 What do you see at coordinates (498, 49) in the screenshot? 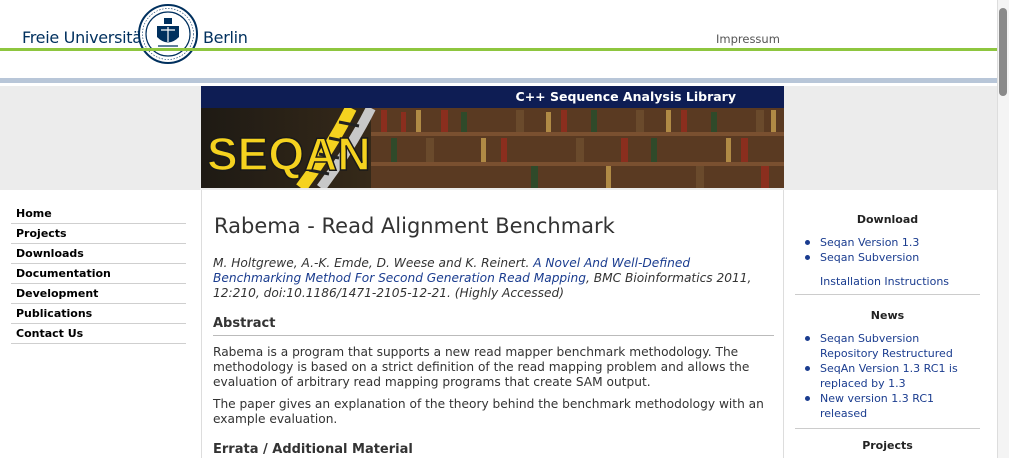
I see `green-divider` at bounding box center [498, 49].